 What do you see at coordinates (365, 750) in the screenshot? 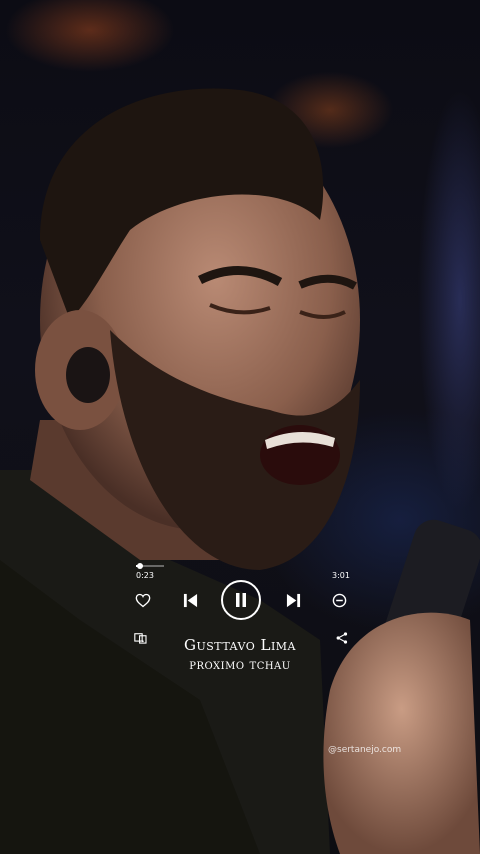
I see `watermark: @sertanejo.com` at bounding box center [365, 750].